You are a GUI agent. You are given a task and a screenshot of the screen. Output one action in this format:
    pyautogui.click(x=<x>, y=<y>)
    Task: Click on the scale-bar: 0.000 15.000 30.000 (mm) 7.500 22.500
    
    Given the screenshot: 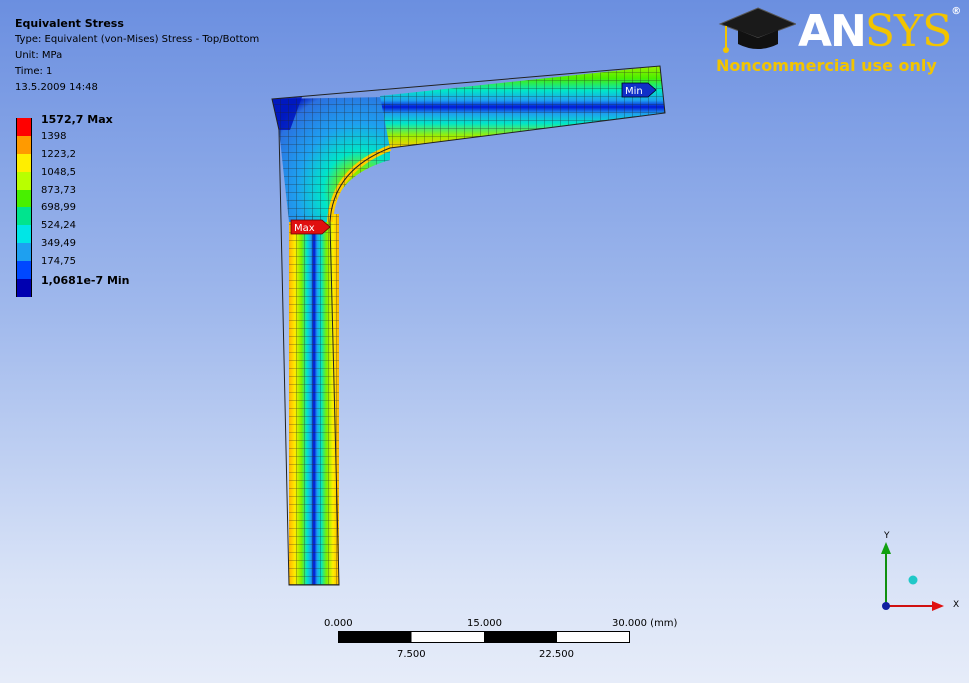 What is the action you would take?
    pyautogui.click(x=507, y=643)
    